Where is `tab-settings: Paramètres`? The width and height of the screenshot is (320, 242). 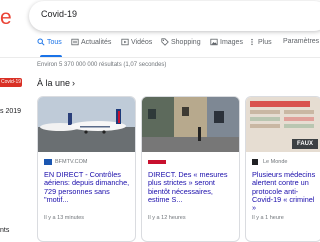 tab-settings: Paramètres is located at coordinates (301, 41).